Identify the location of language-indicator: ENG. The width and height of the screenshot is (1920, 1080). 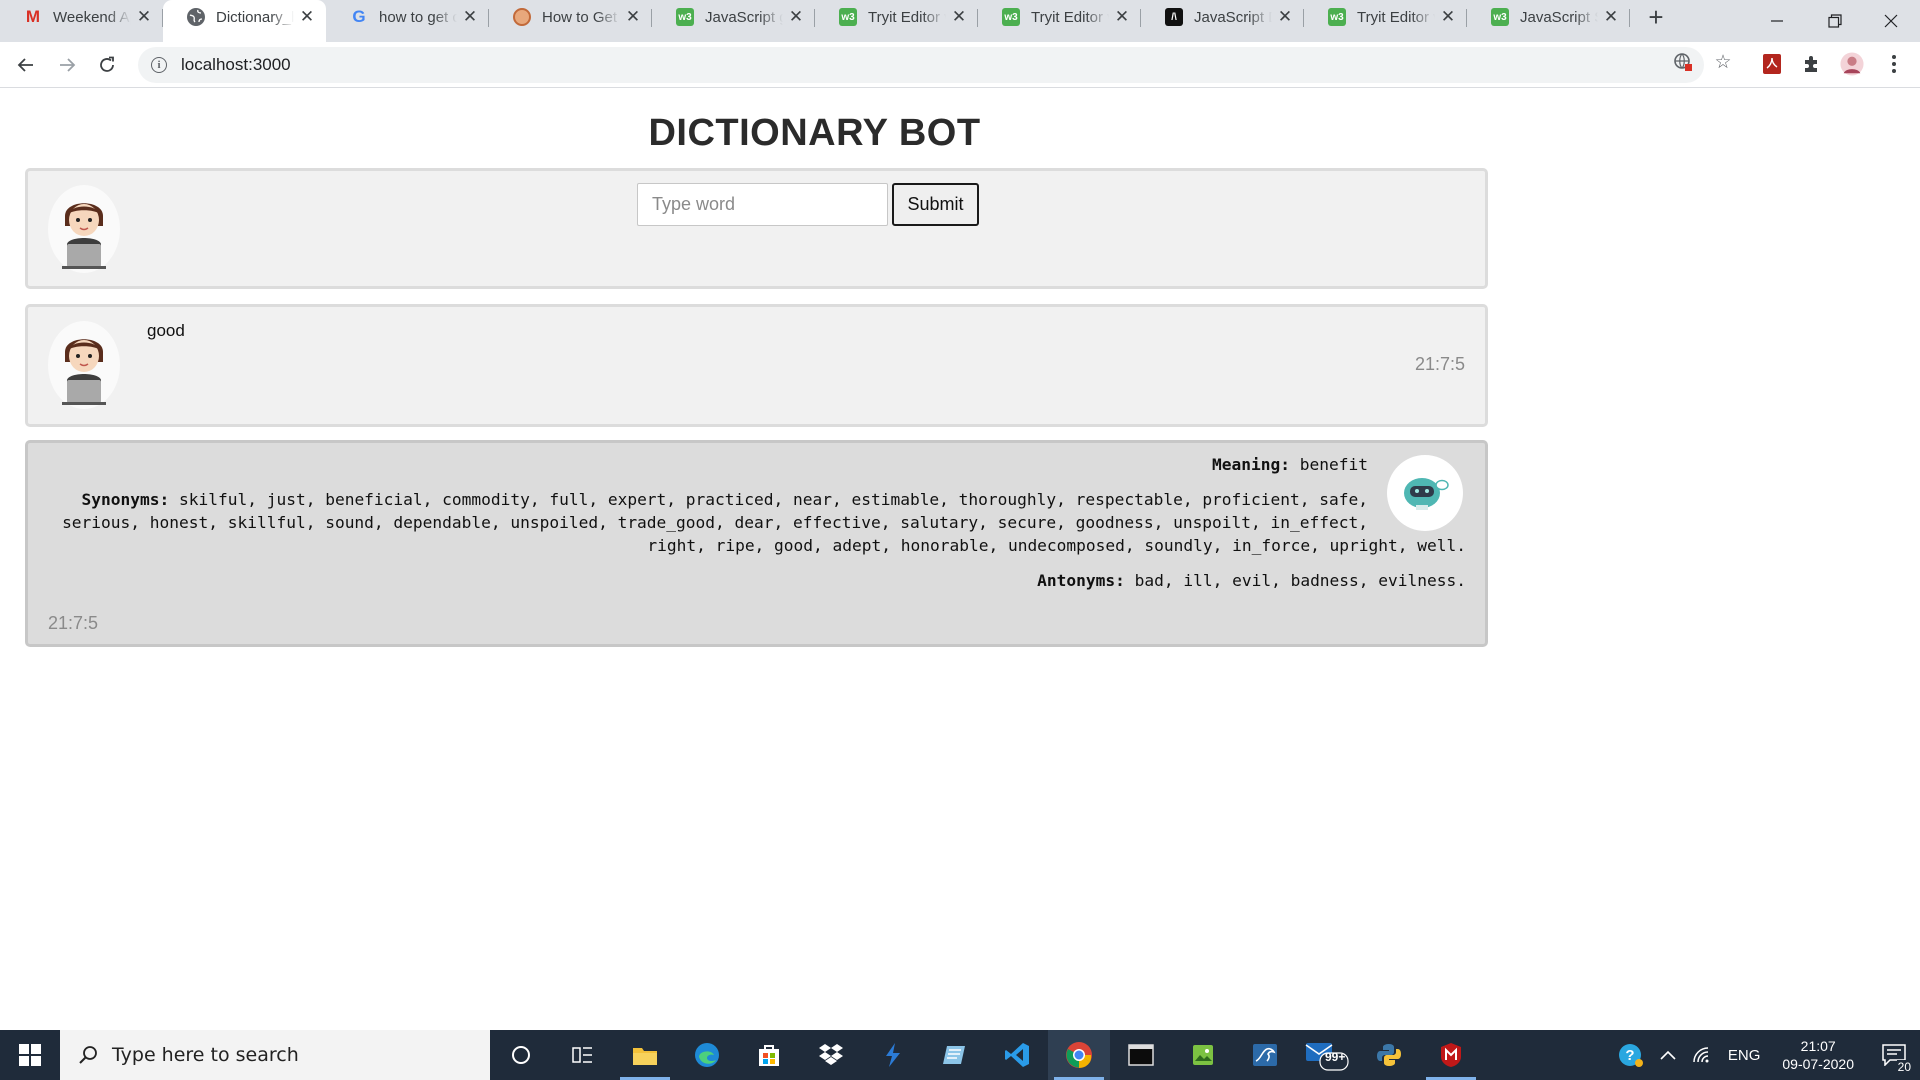
(1744, 1055).